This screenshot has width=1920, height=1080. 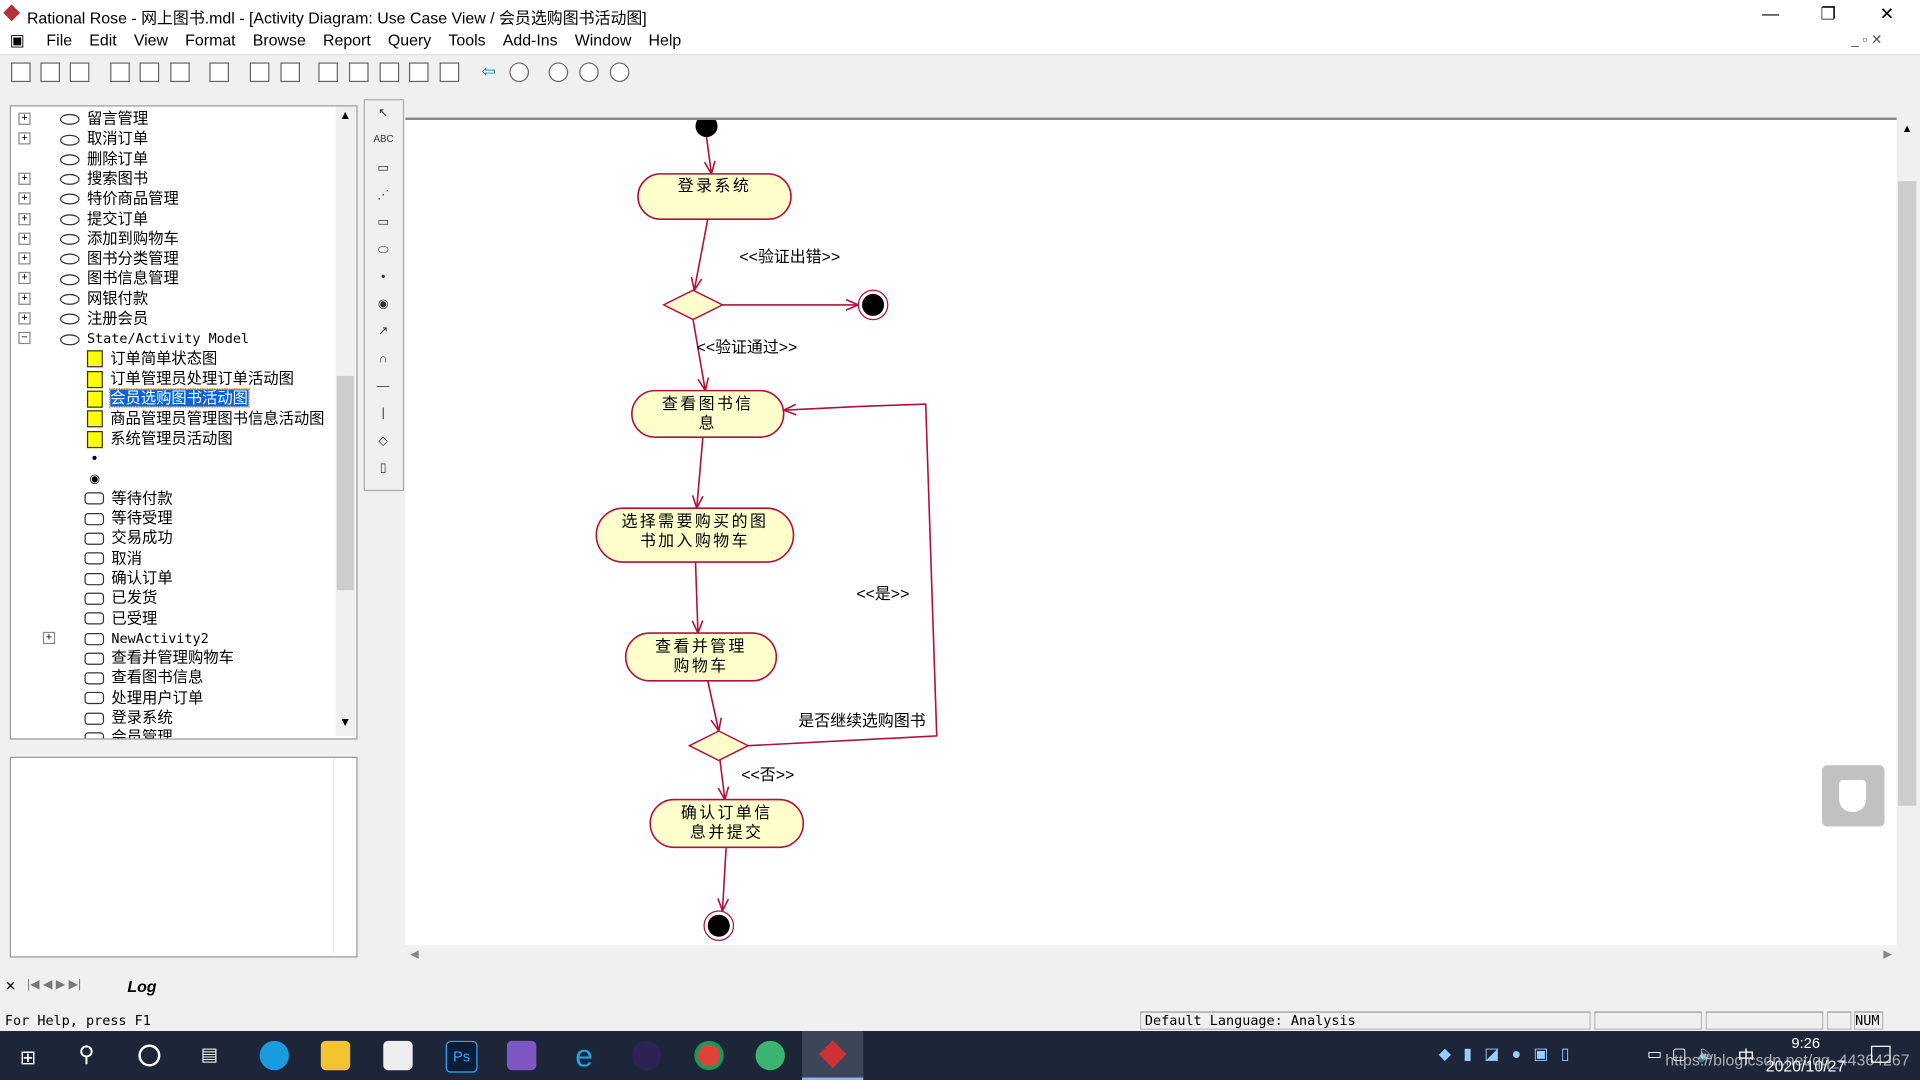 What do you see at coordinates (383, 333) in the screenshot?
I see `transition-icon: ↗` at bounding box center [383, 333].